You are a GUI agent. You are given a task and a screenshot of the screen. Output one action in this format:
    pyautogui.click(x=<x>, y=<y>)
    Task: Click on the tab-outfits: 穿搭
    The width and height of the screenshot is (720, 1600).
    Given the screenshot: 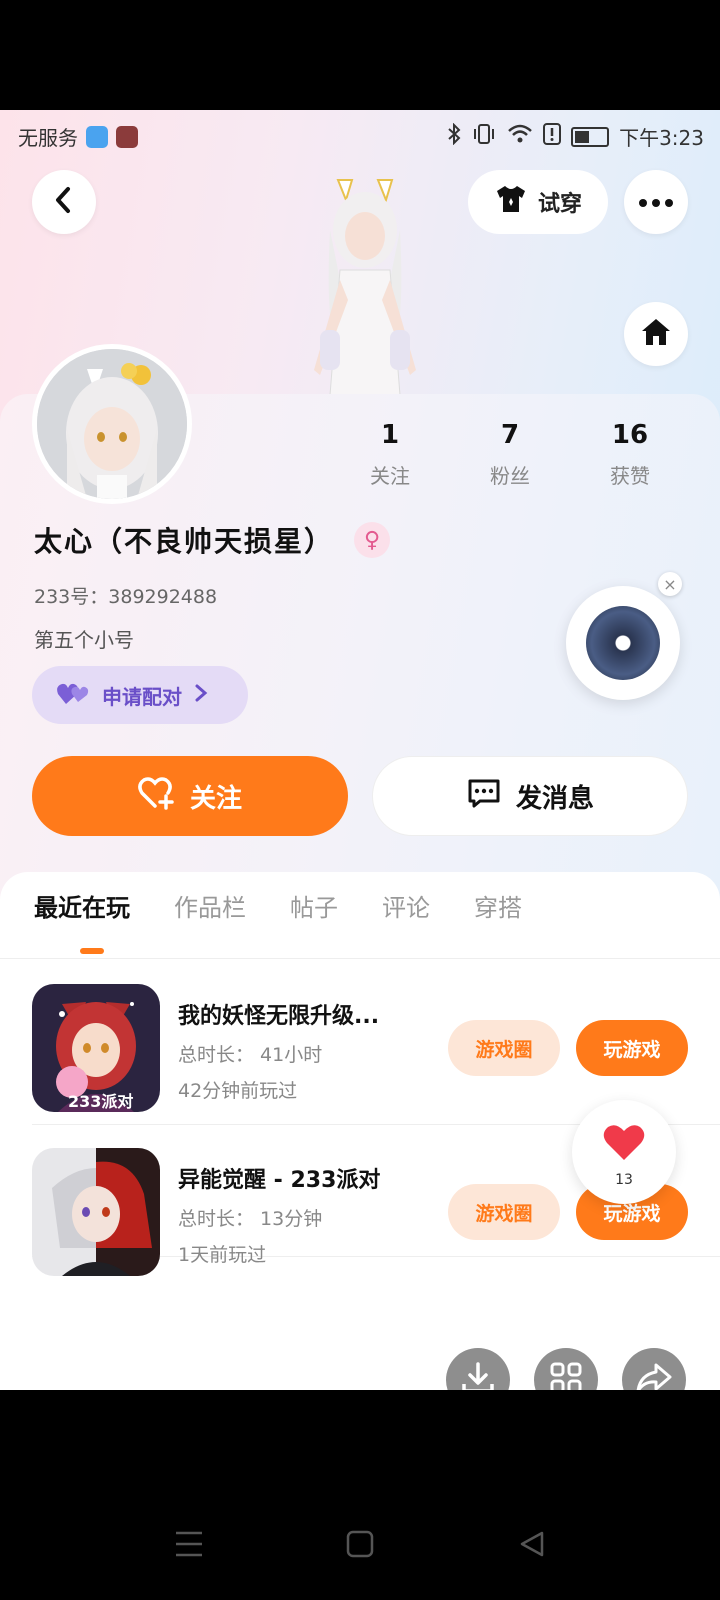 What is the action you would take?
    pyautogui.click(x=498, y=905)
    